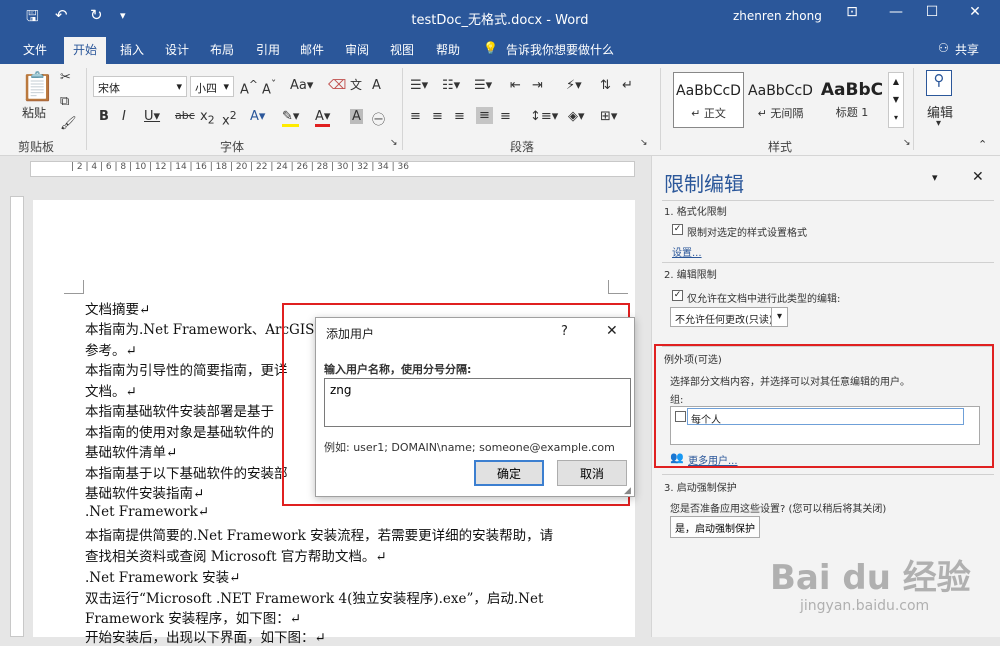 The image size is (1000, 646). I want to click on collapse-ribbon-icon: ⌃, so click(982, 144).